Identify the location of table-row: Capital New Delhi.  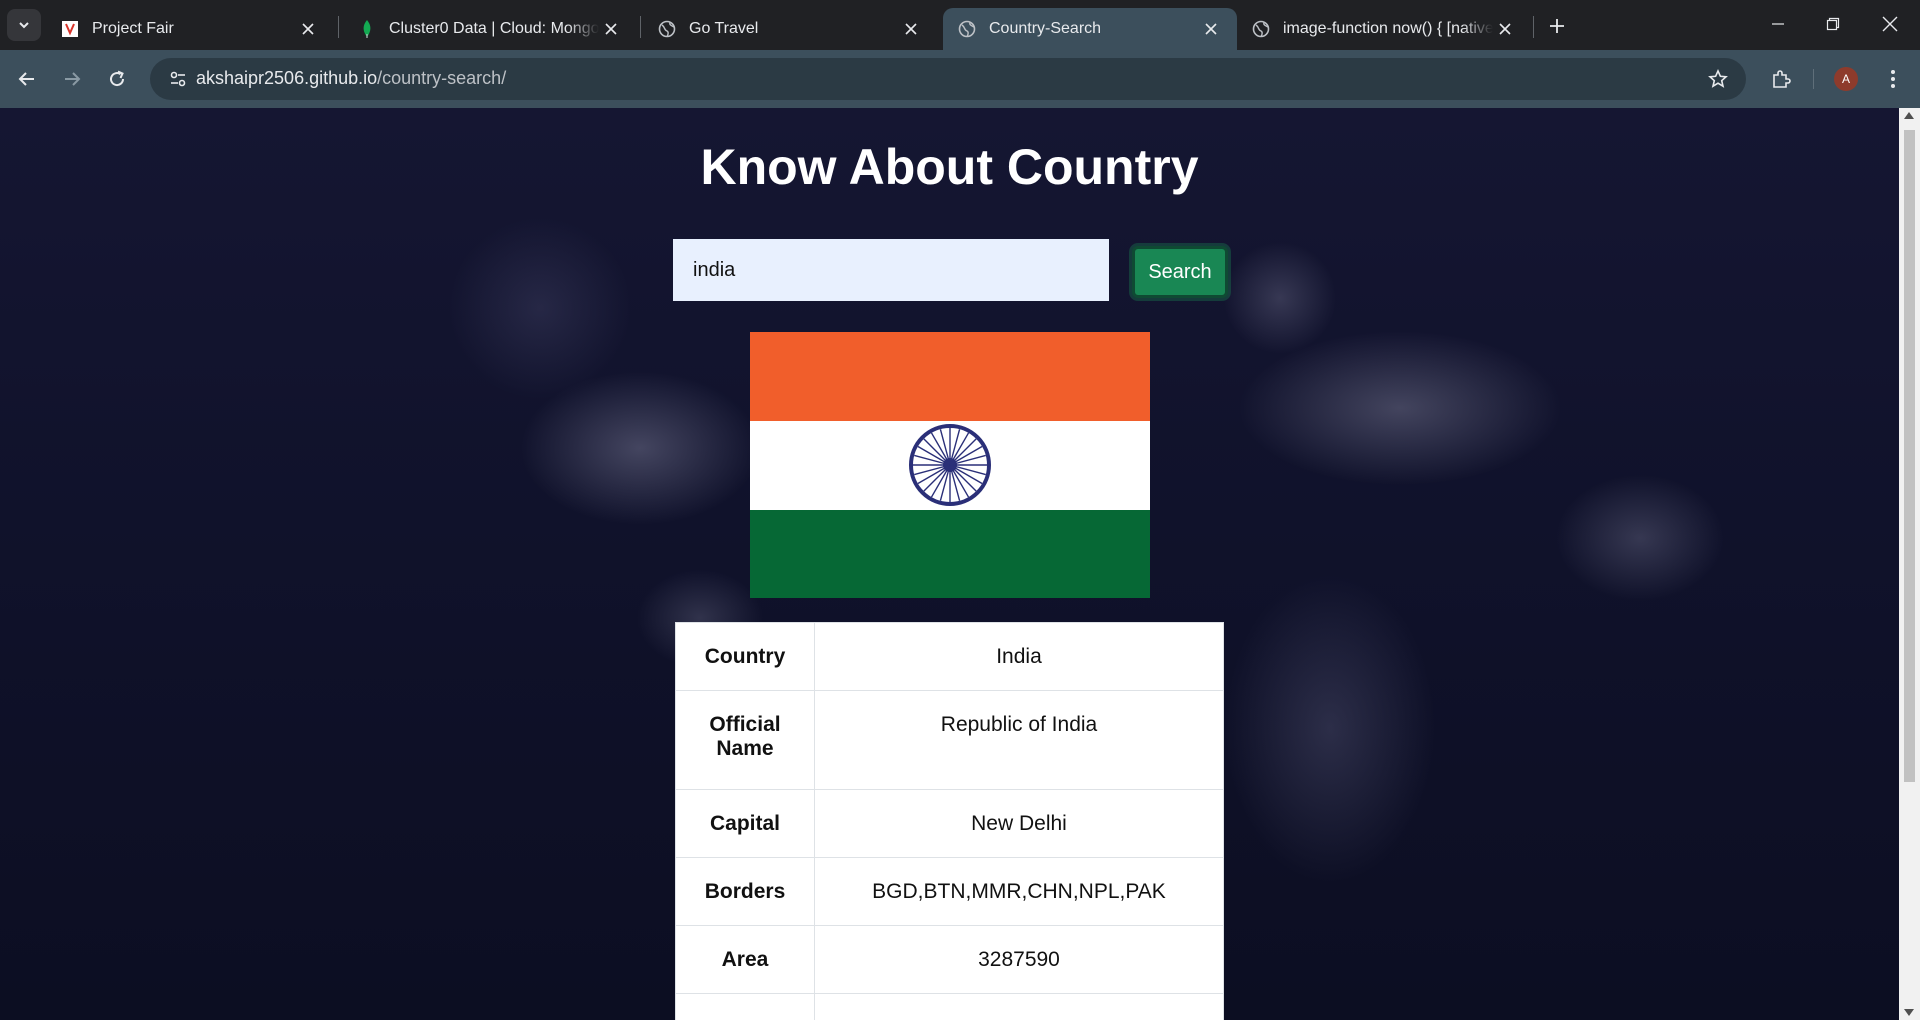
(949, 823).